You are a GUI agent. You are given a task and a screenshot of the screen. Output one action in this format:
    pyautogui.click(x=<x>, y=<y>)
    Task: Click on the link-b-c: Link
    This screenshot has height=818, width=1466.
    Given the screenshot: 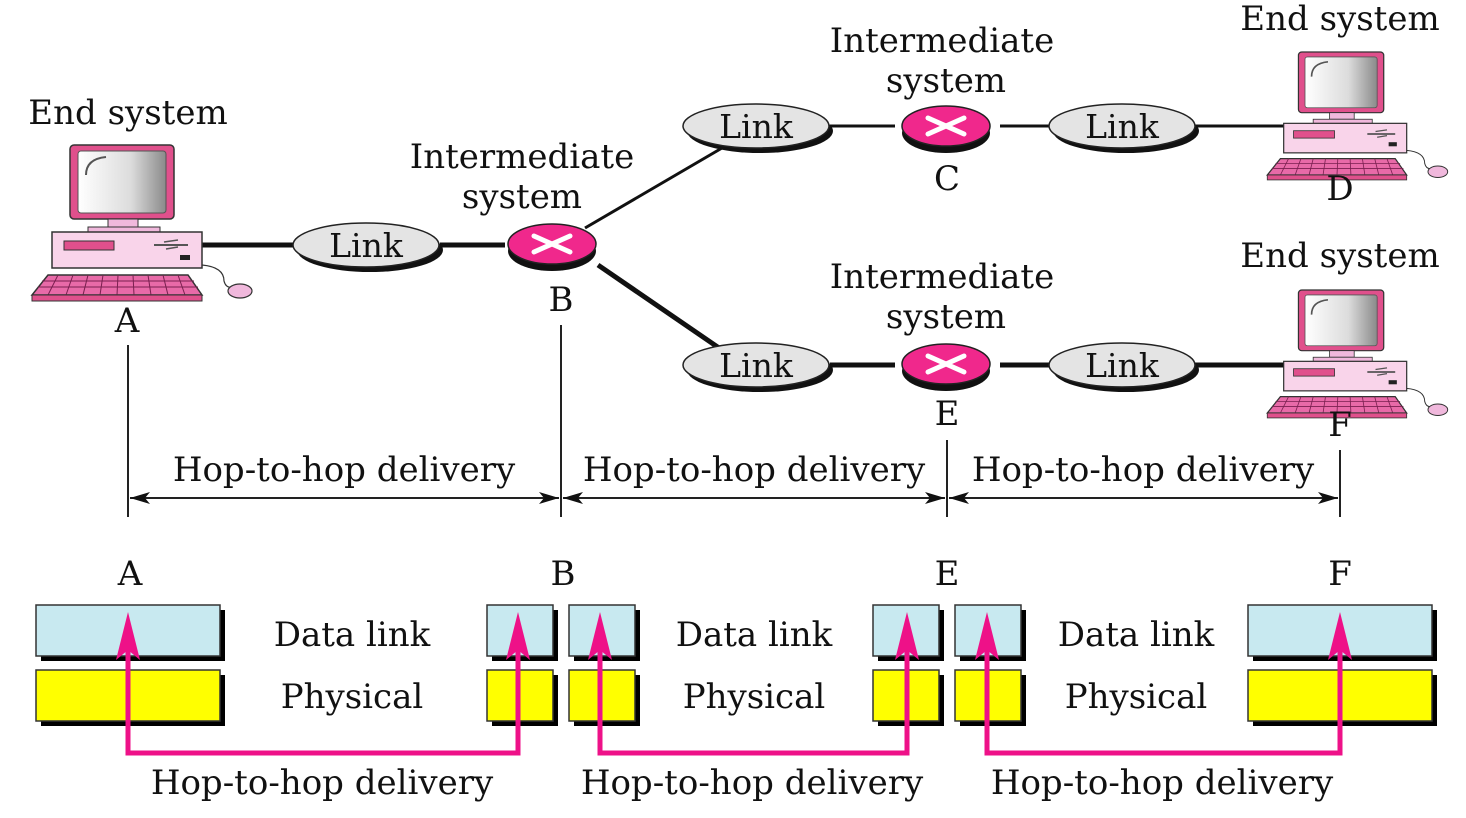 What is the action you would take?
    pyautogui.click(x=758, y=128)
    